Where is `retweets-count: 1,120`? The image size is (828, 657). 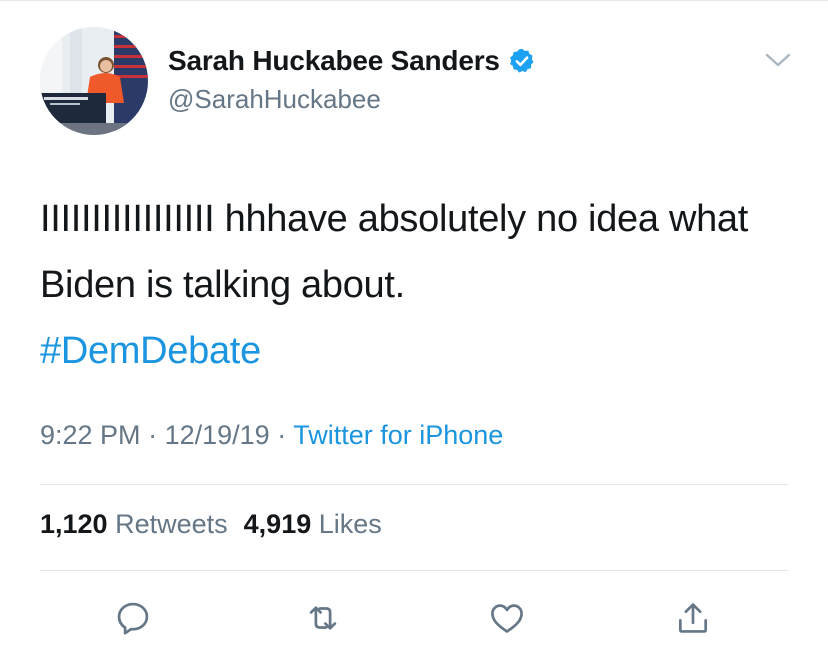
retweets-count: 1,120 is located at coordinates (74, 524).